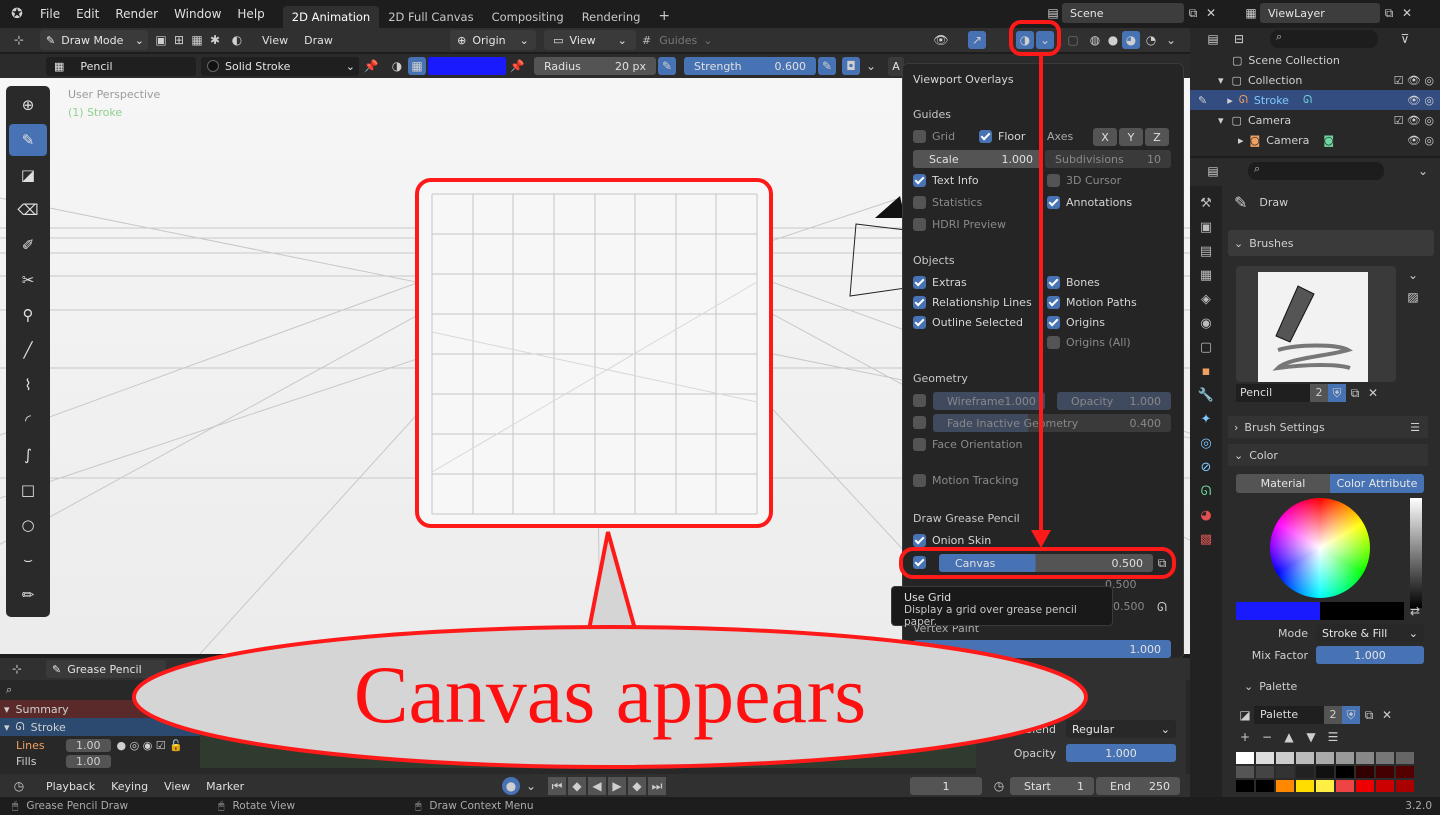  I want to click on new-scene-icon: ⧉, so click(1193, 13).